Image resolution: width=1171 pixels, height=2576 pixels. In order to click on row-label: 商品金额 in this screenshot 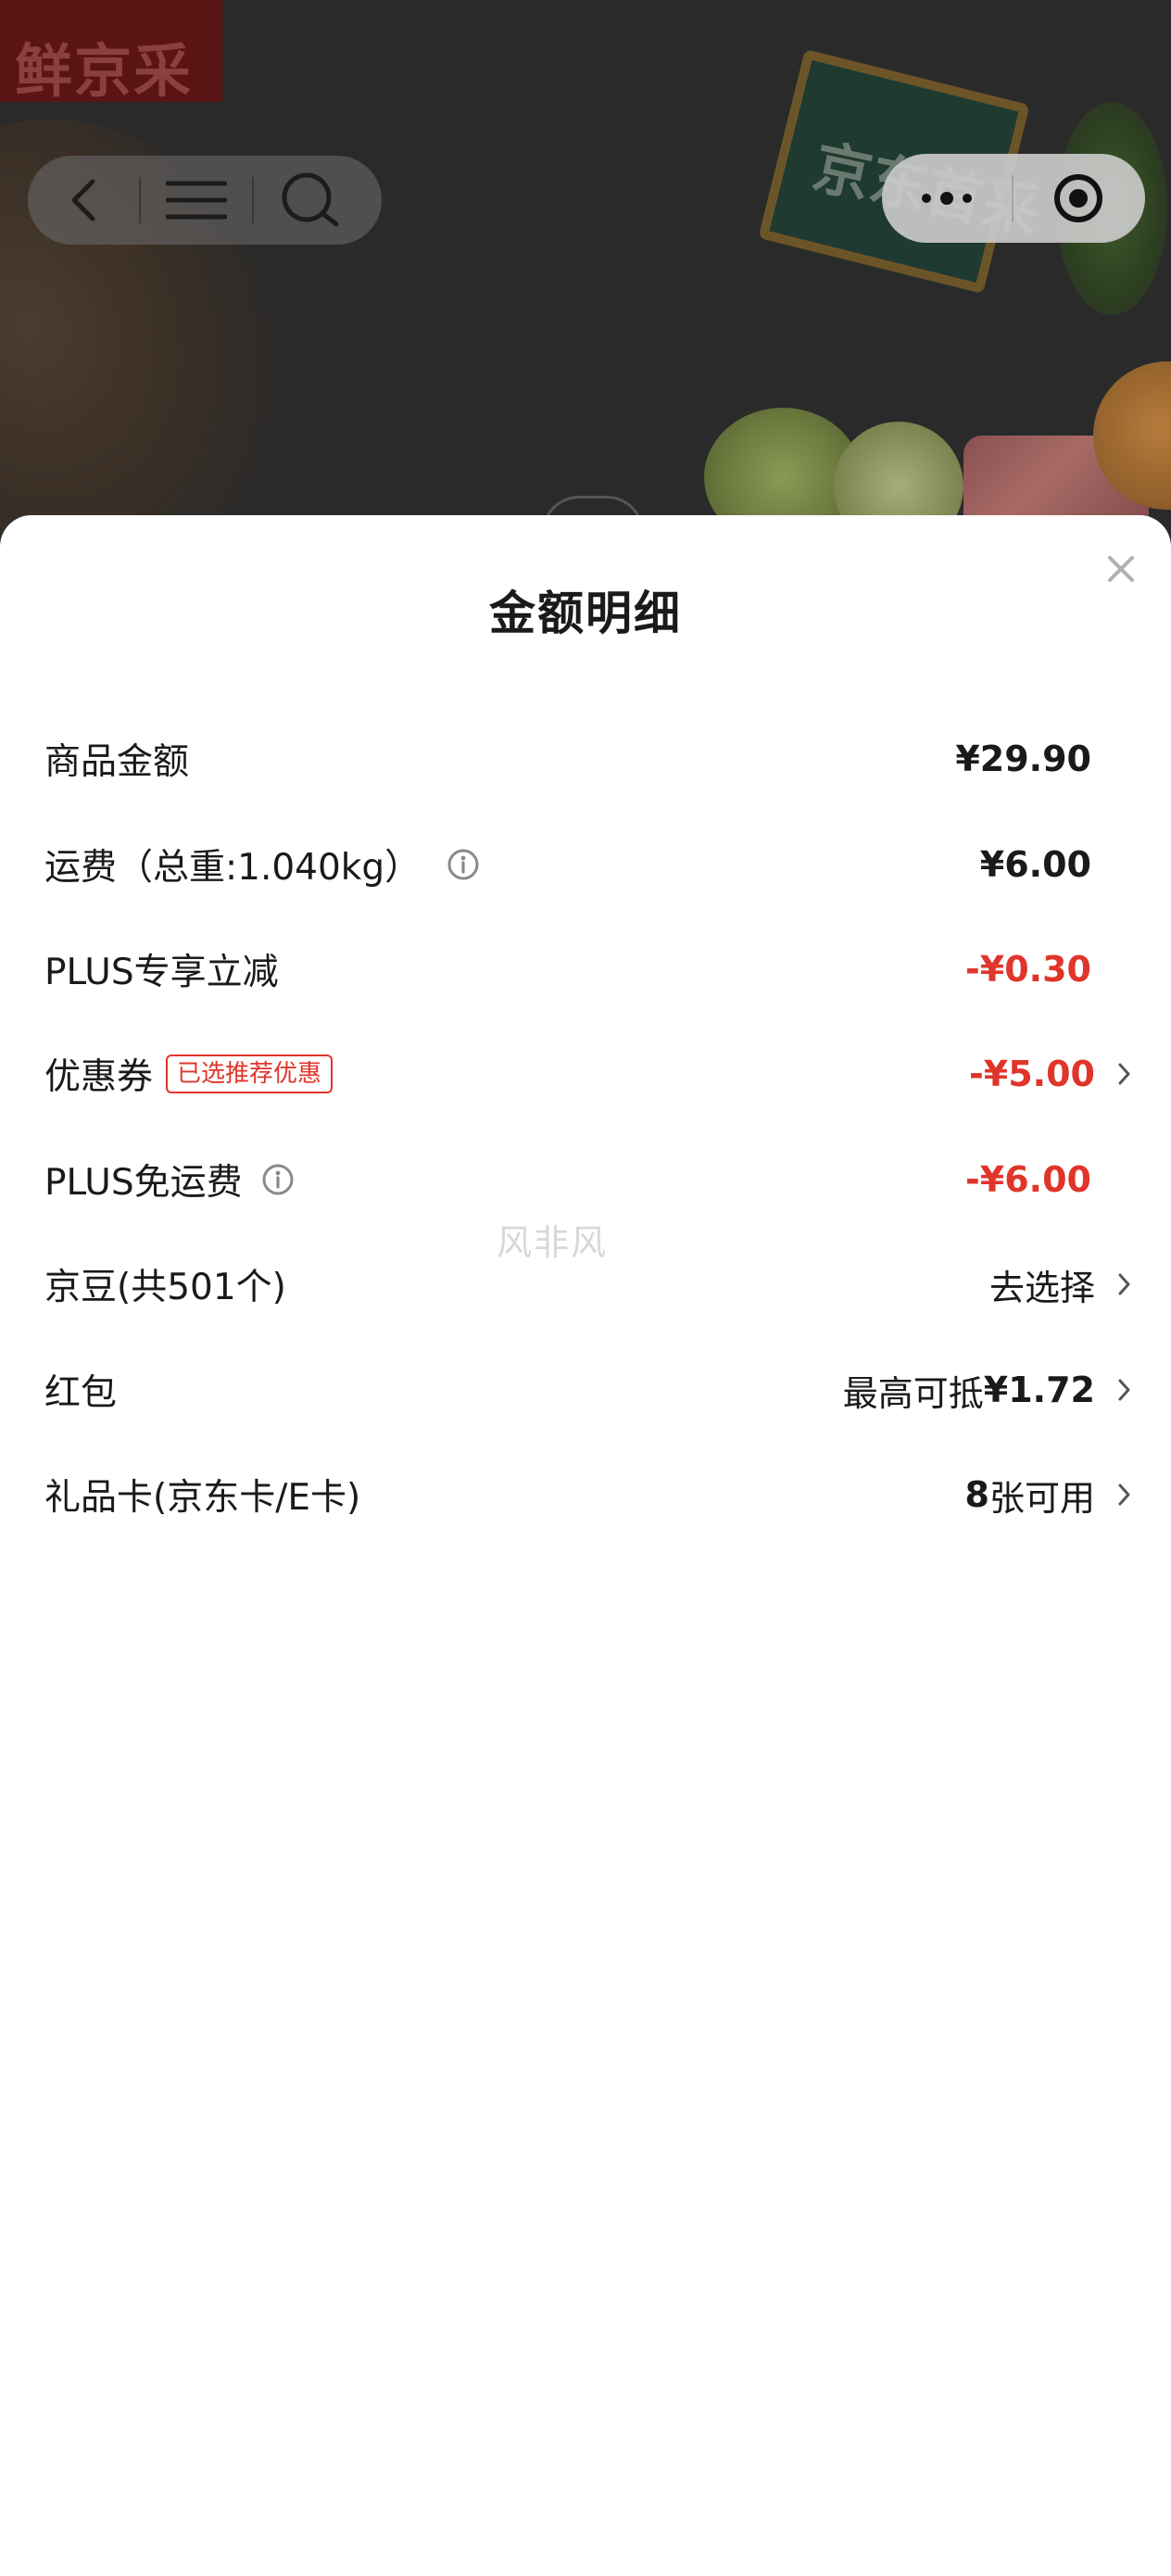, I will do `click(117, 762)`.